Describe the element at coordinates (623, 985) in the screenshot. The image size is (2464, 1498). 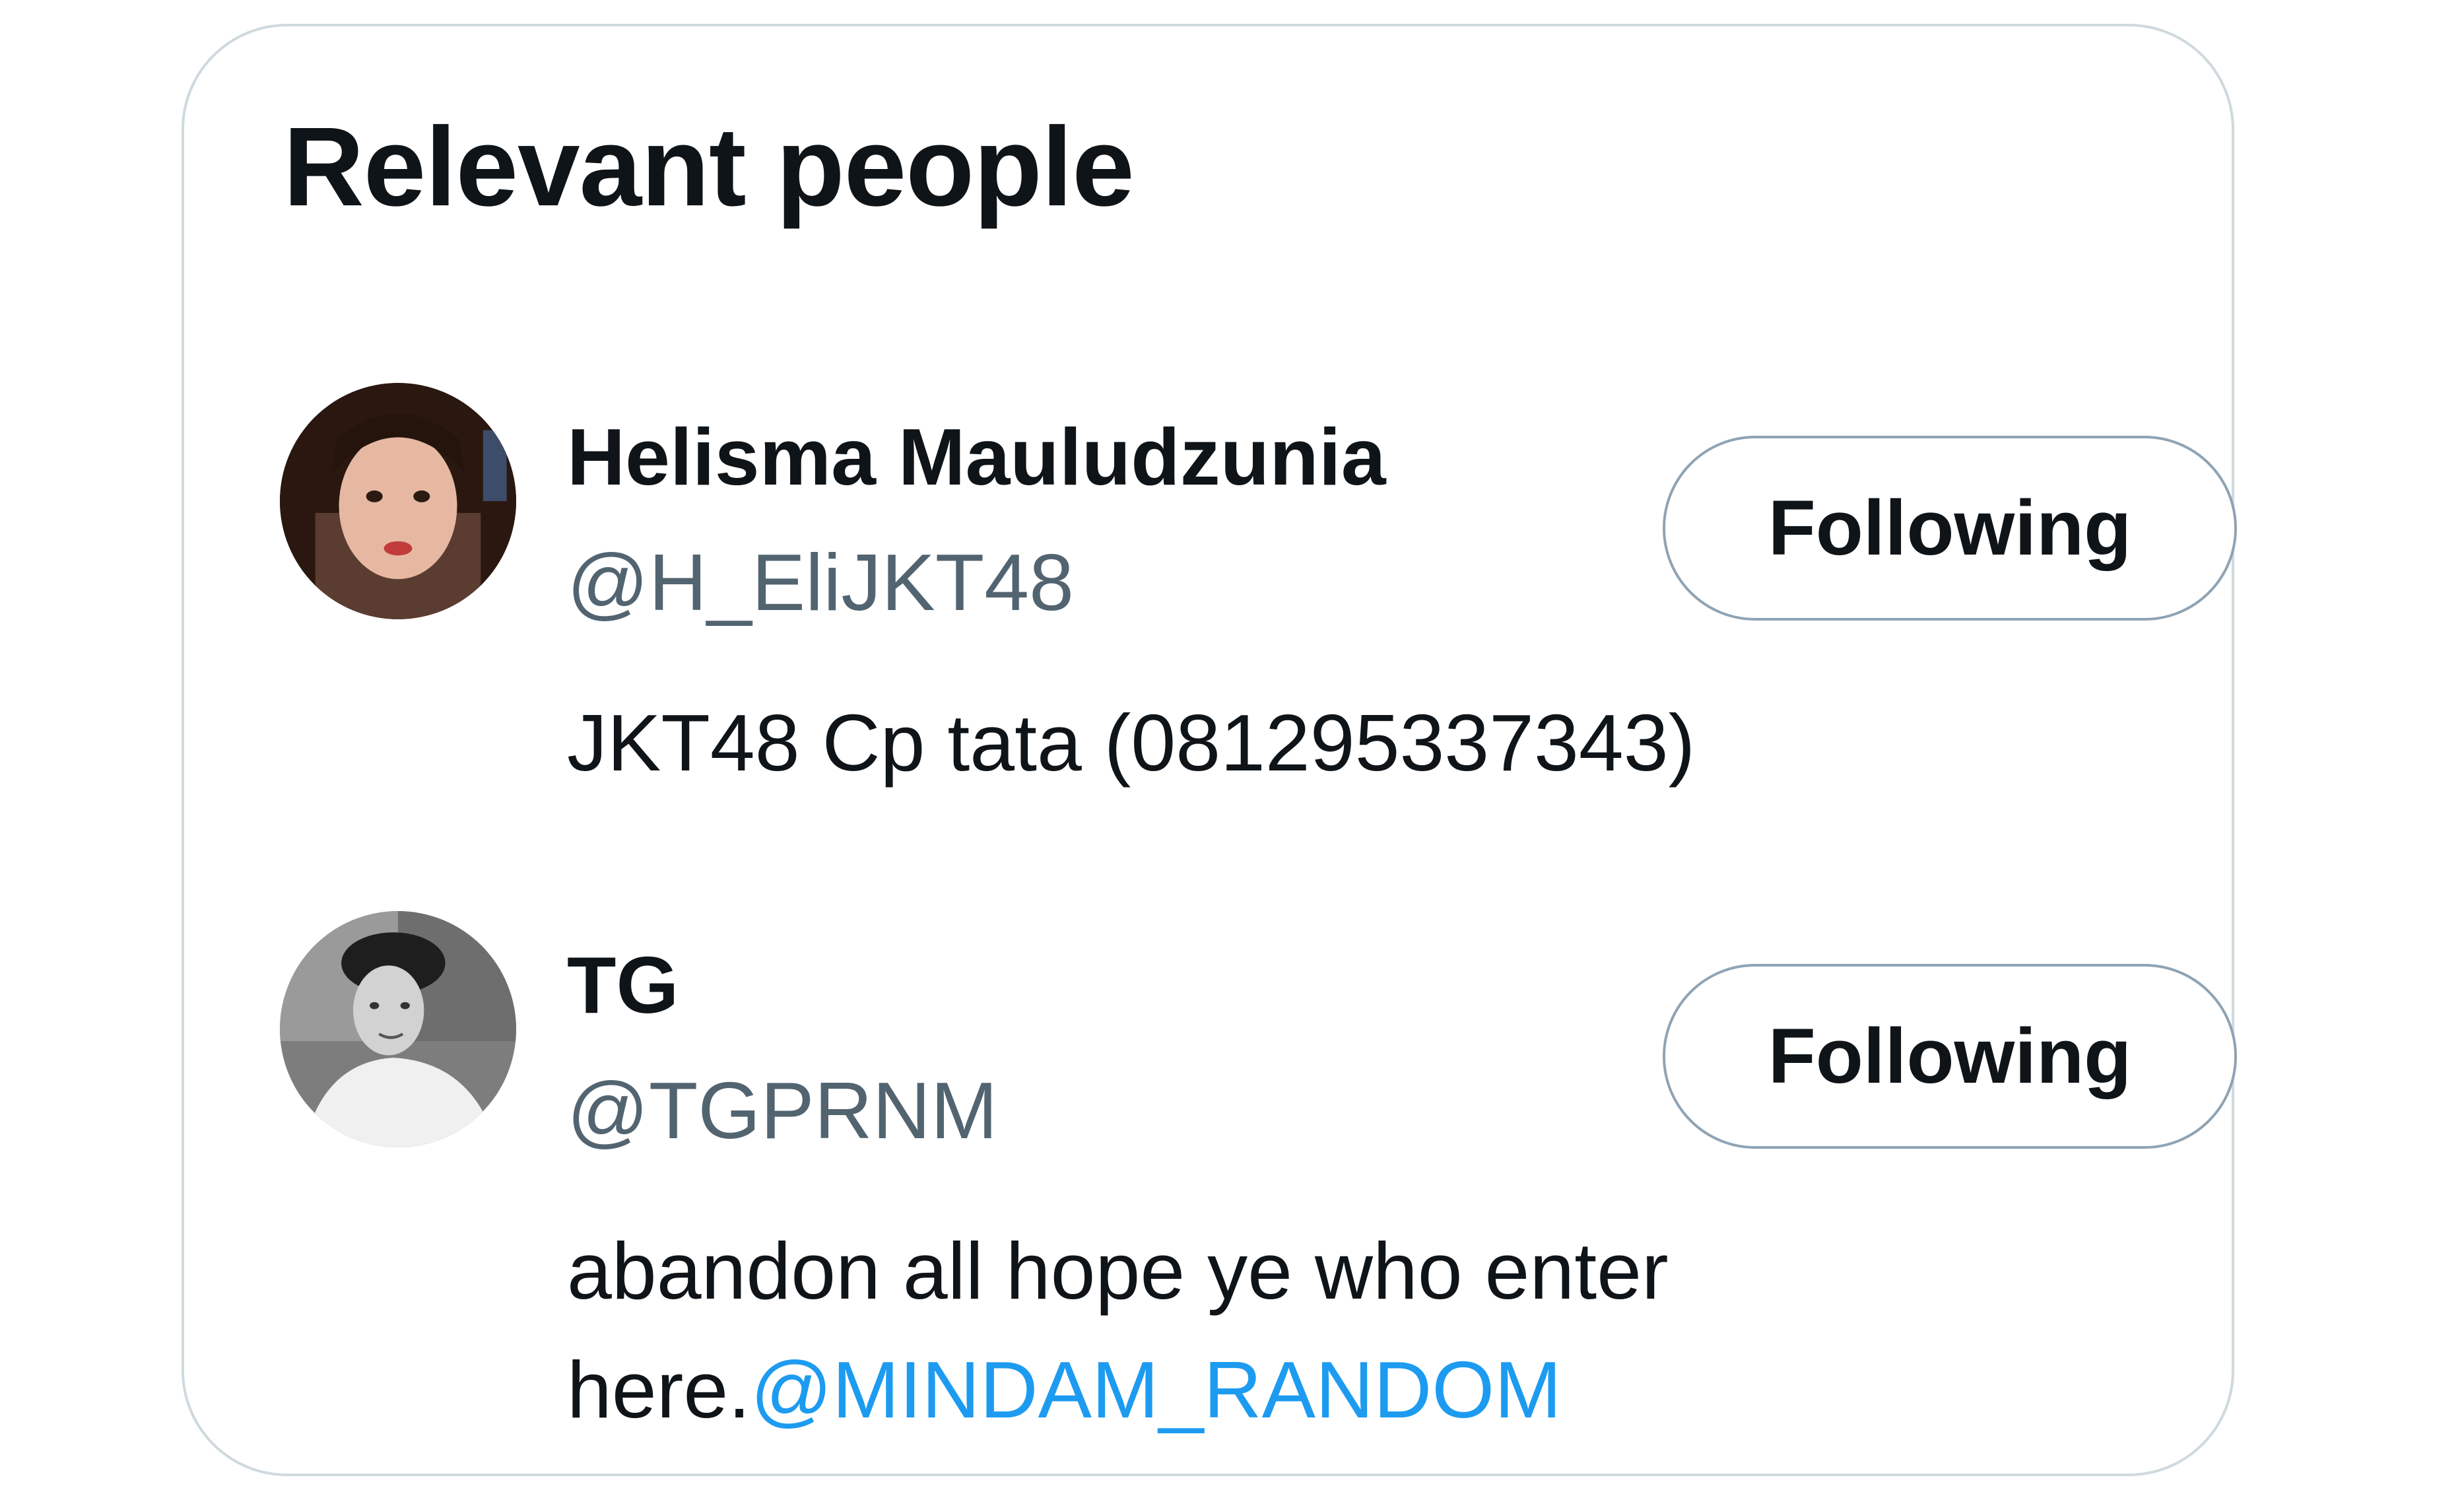
I see `user-display-name: TG` at that location.